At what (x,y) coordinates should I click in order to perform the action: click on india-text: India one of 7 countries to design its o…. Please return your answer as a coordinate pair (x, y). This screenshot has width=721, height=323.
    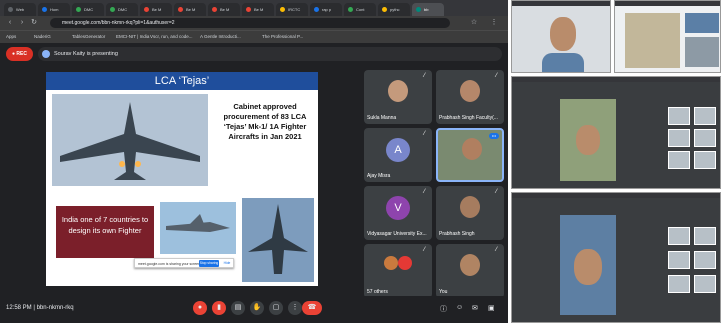
    Looking at the image, I should click on (105, 232).